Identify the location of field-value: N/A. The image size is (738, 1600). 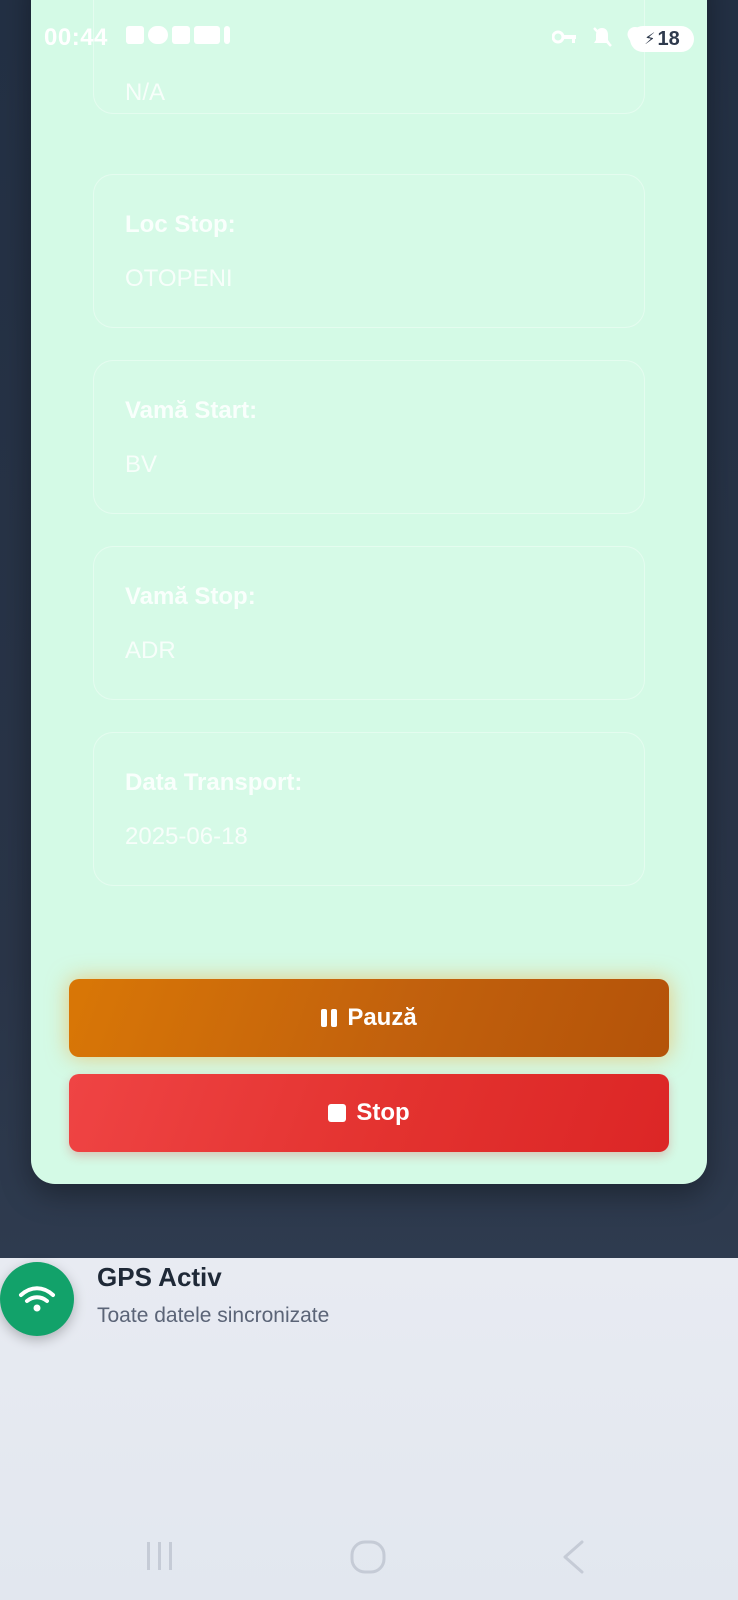
(145, 92).